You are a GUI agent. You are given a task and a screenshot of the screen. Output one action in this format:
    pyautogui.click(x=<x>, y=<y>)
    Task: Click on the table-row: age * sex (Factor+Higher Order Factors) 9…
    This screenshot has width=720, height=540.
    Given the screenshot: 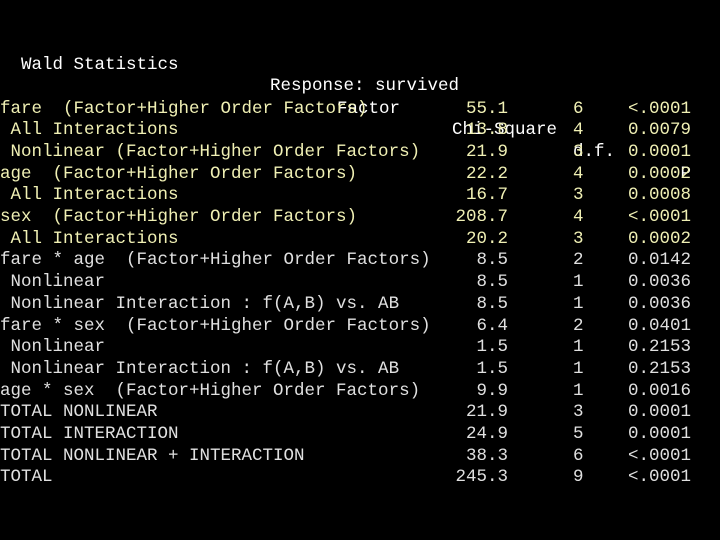 What is the action you would take?
    pyautogui.click(x=360, y=392)
    